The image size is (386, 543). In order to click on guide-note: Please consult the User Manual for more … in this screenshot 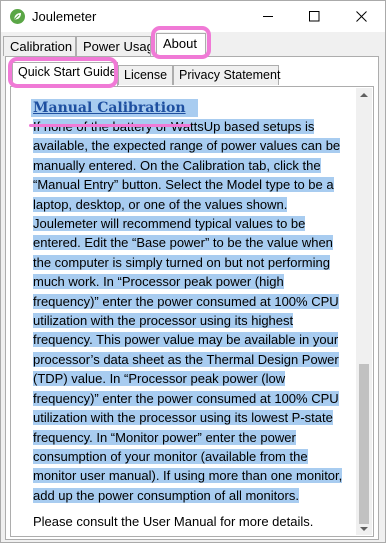, I will do `click(173, 522)`.